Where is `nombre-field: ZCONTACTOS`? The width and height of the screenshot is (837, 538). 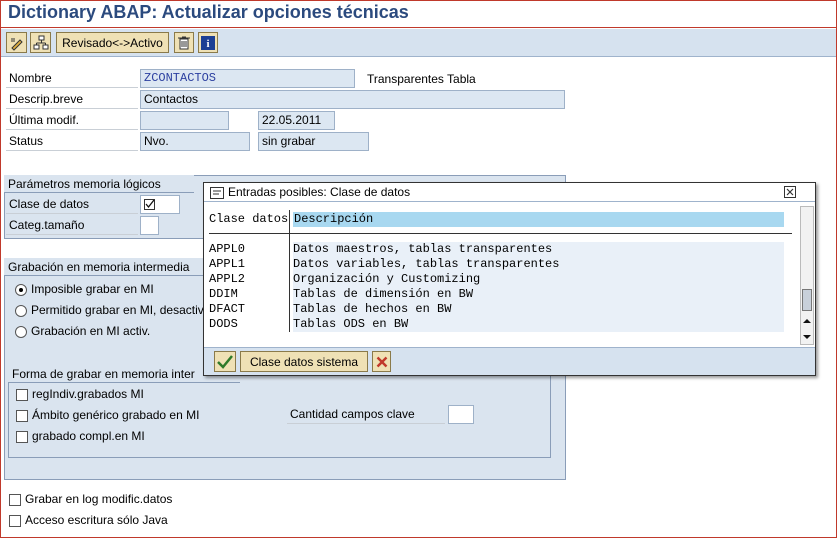
nombre-field: ZCONTACTOS is located at coordinates (247, 78).